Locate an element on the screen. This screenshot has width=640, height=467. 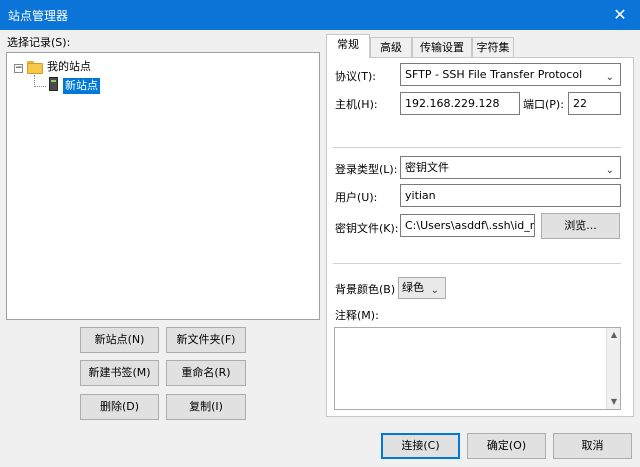
server-icon is located at coordinates (53, 84).